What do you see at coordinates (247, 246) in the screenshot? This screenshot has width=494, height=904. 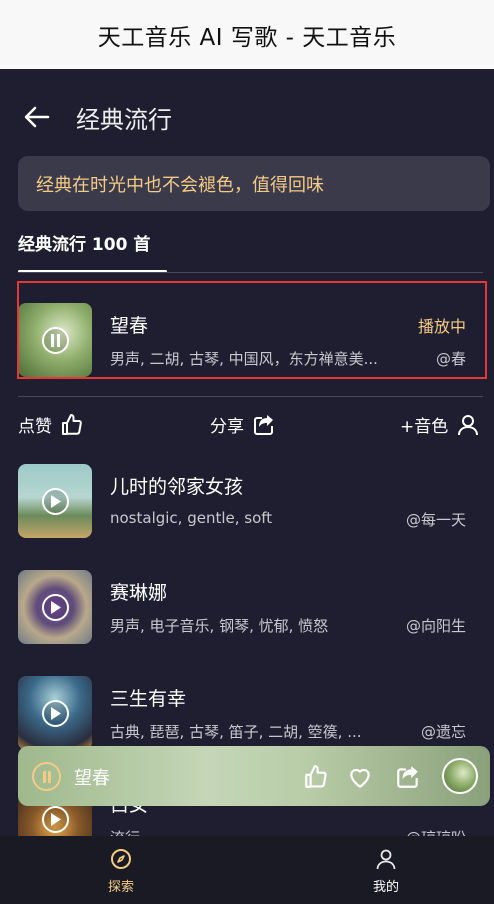 I see `tab-bar: 经典流行 100 首` at bounding box center [247, 246].